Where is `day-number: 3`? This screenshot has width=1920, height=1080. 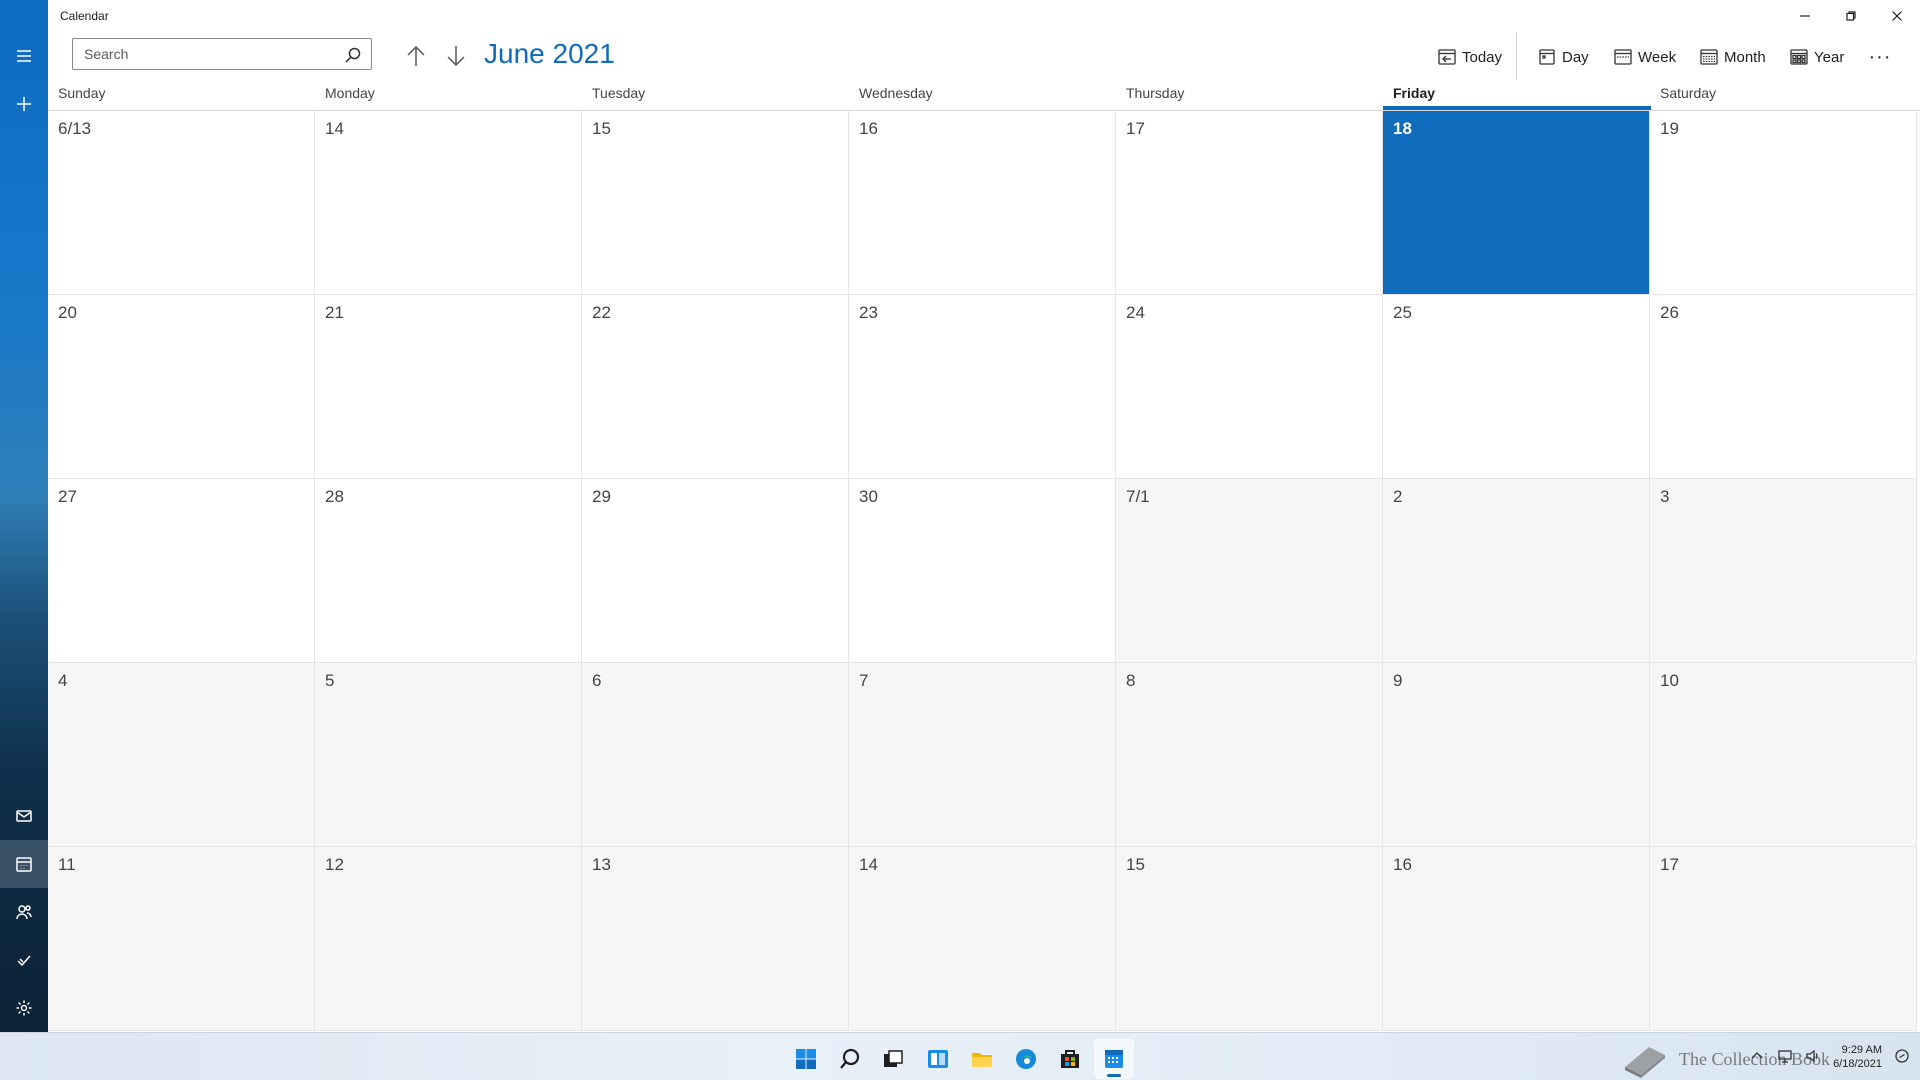 day-number: 3 is located at coordinates (1665, 496).